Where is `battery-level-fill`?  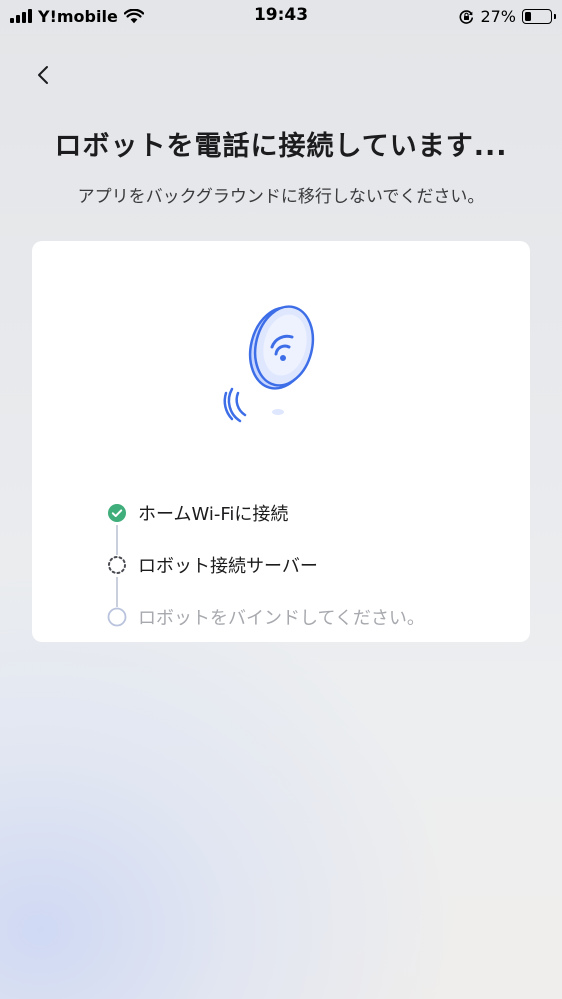 battery-level-fill is located at coordinates (528, 16).